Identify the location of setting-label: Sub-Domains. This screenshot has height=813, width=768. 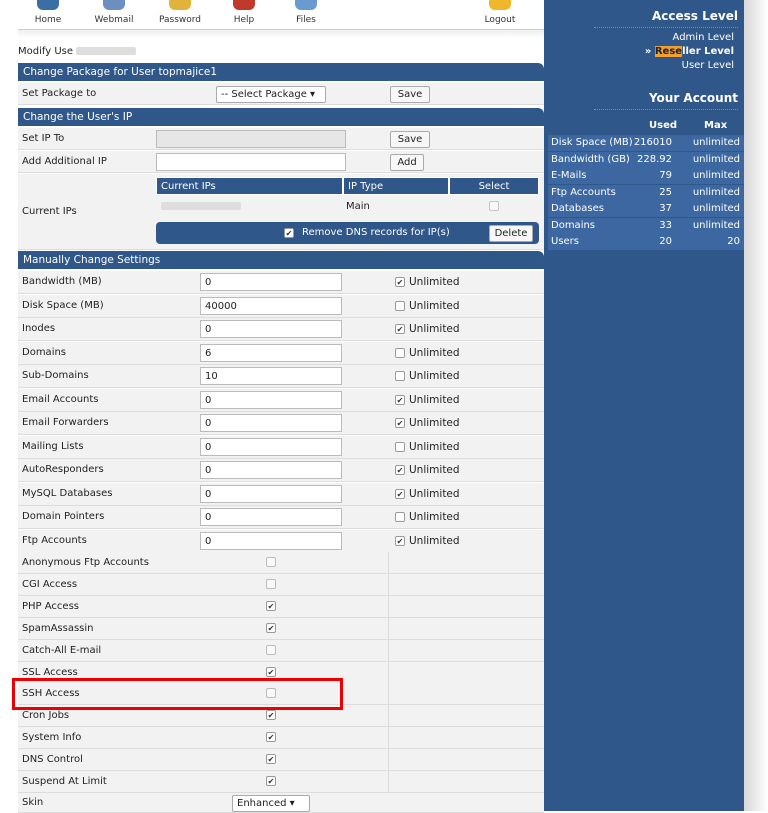
(55, 375).